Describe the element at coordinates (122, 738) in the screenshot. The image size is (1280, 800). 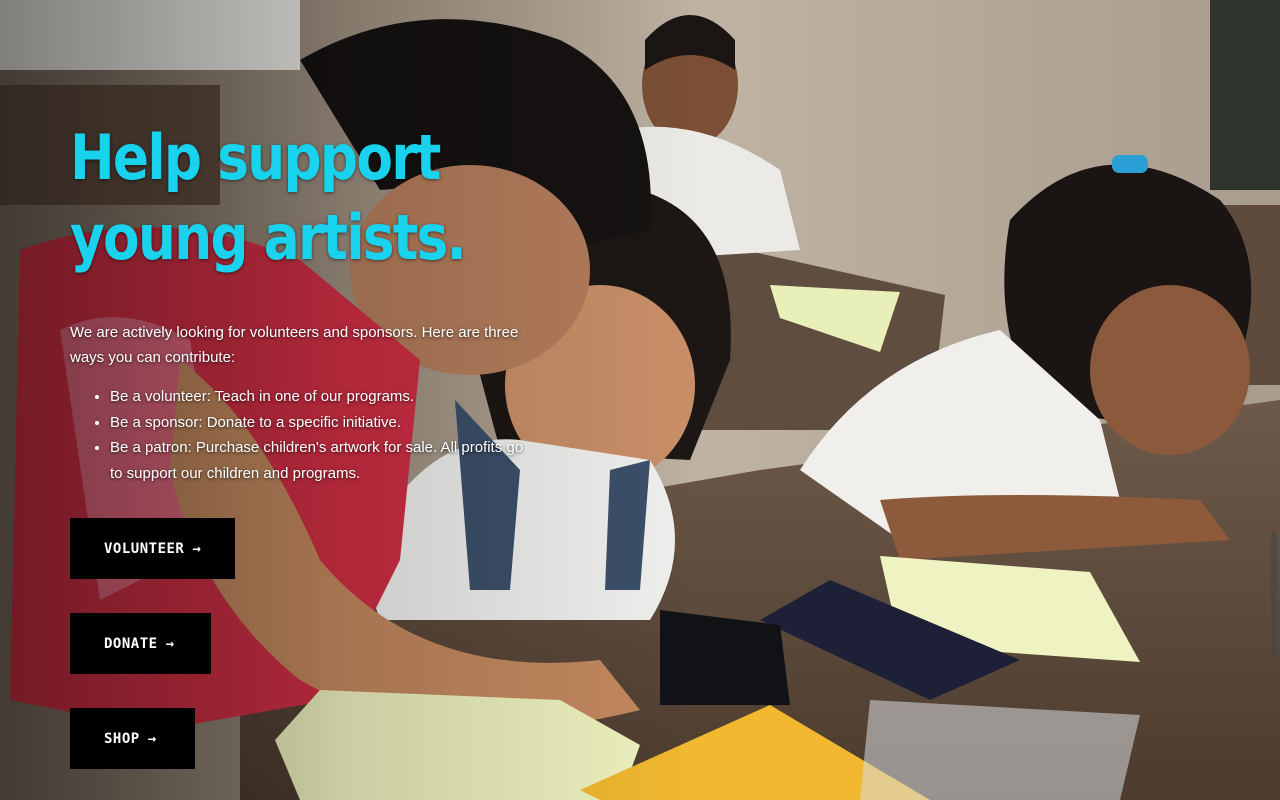
I see `shop-button-label: SHOP` at that location.